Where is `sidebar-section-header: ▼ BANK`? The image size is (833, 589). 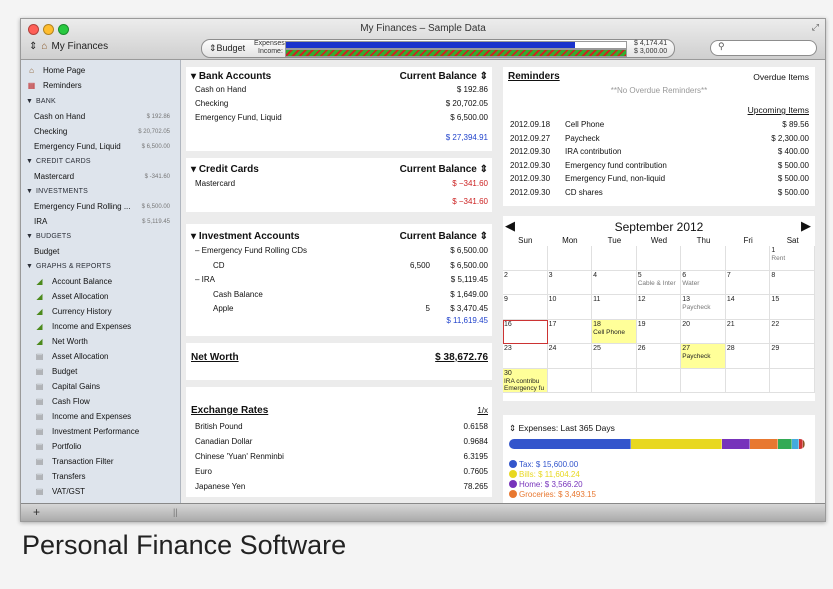
sidebar-section-header: ▼ BANK is located at coordinates (100, 102).